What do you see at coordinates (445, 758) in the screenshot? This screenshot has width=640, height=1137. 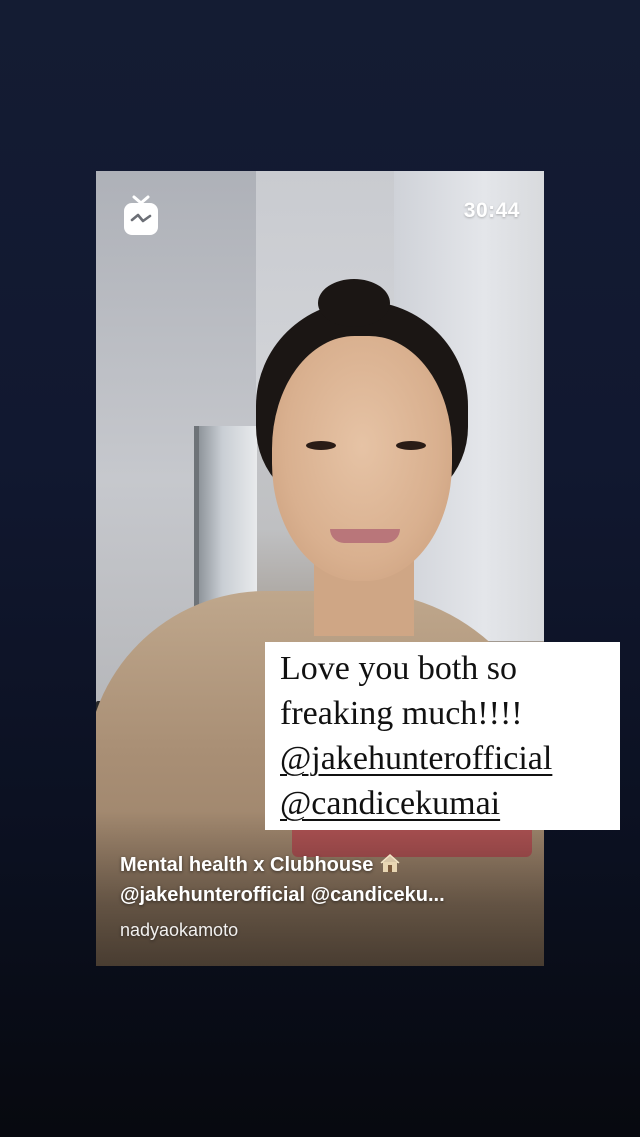 I see `mention-jakehunterofficial: @jakehunterofficial` at bounding box center [445, 758].